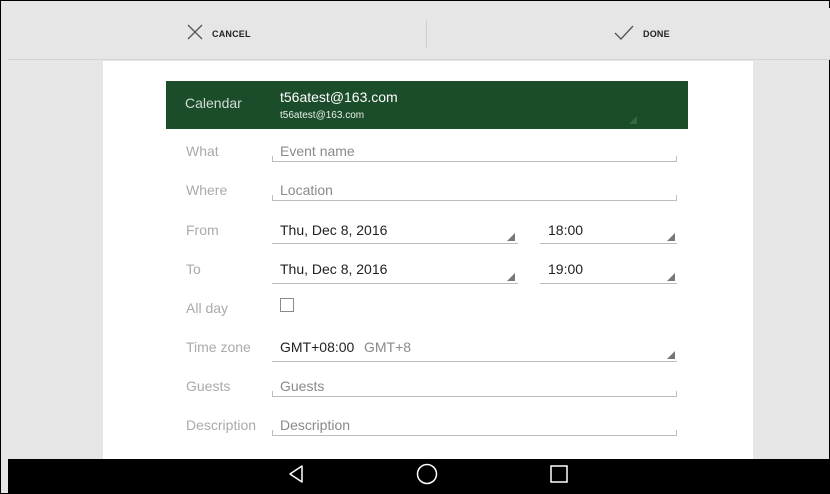 The image size is (830, 494). What do you see at coordinates (333, 230) in the screenshot?
I see `start-date-picker: Thu, Dec 8, 2016` at bounding box center [333, 230].